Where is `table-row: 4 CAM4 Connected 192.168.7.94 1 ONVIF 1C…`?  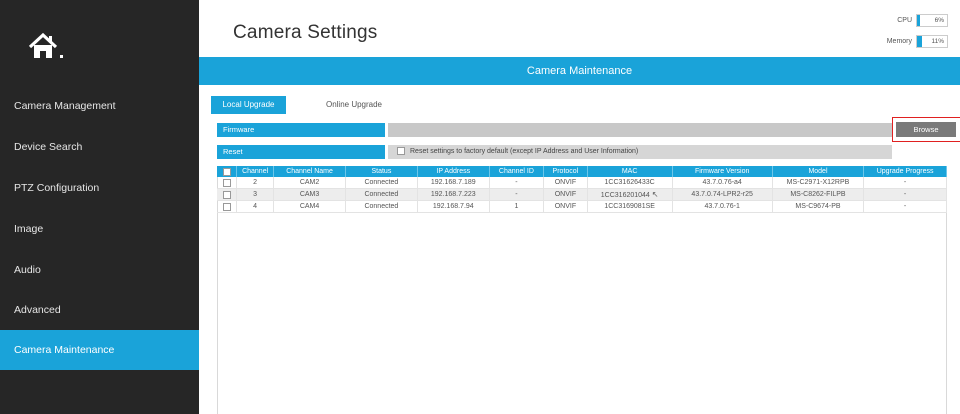 table-row: 4 CAM4 Connected 192.168.7.94 1 ONVIF 1C… is located at coordinates (582, 206).